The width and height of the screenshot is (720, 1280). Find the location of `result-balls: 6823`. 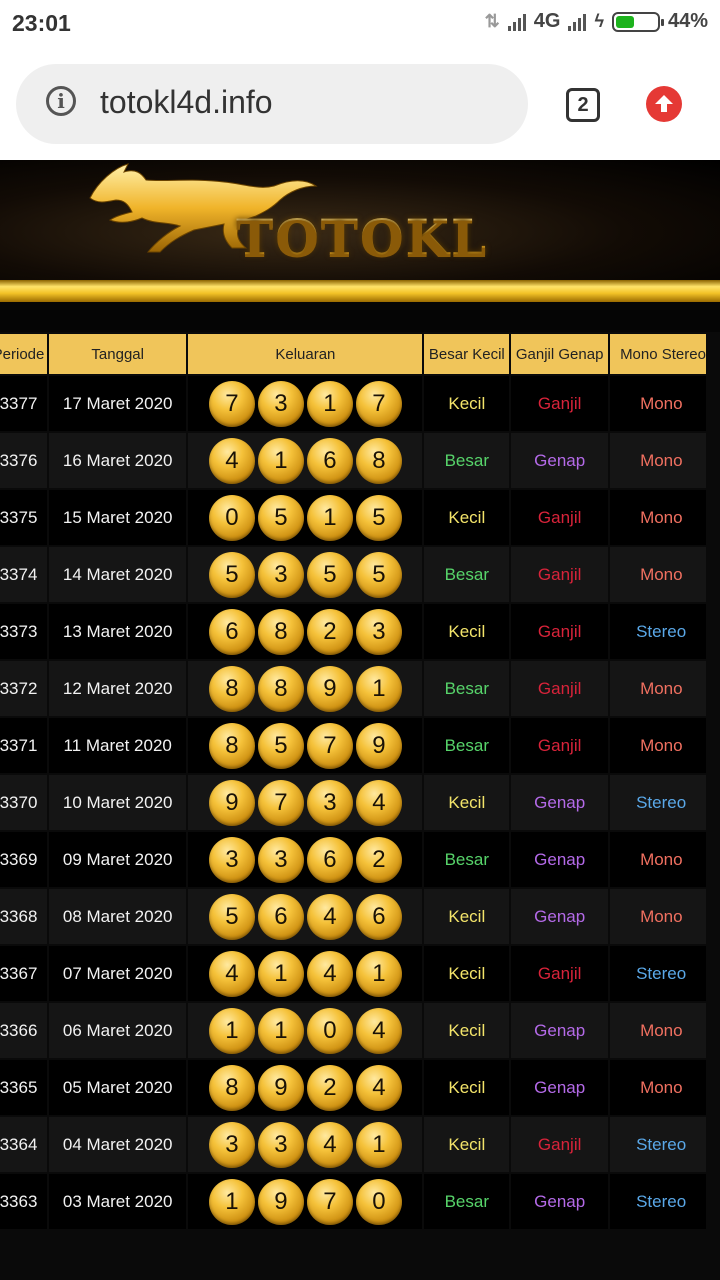

result-balls: 6823 is located at coordinates (305, 631).